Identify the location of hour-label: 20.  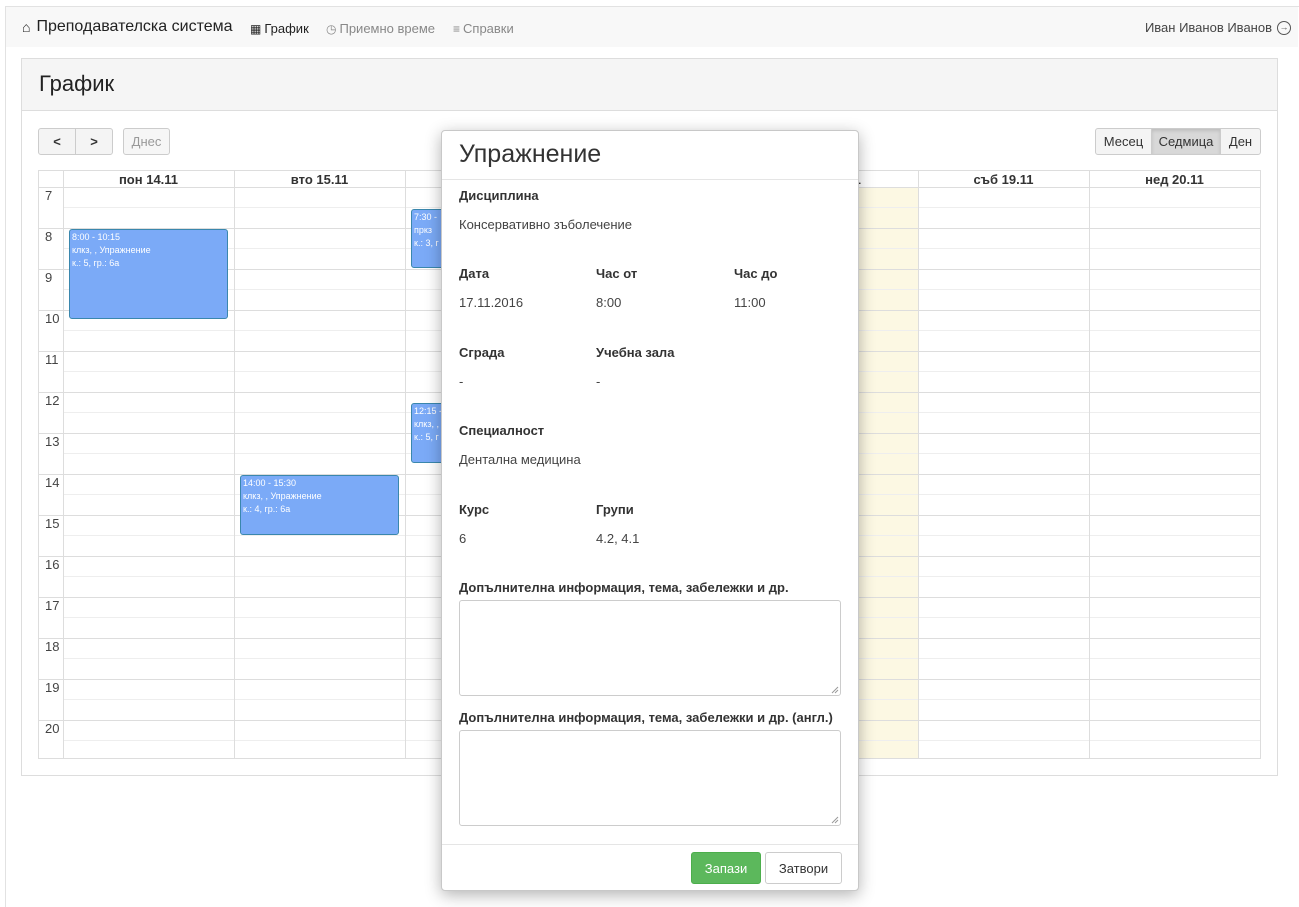
(52, 728).